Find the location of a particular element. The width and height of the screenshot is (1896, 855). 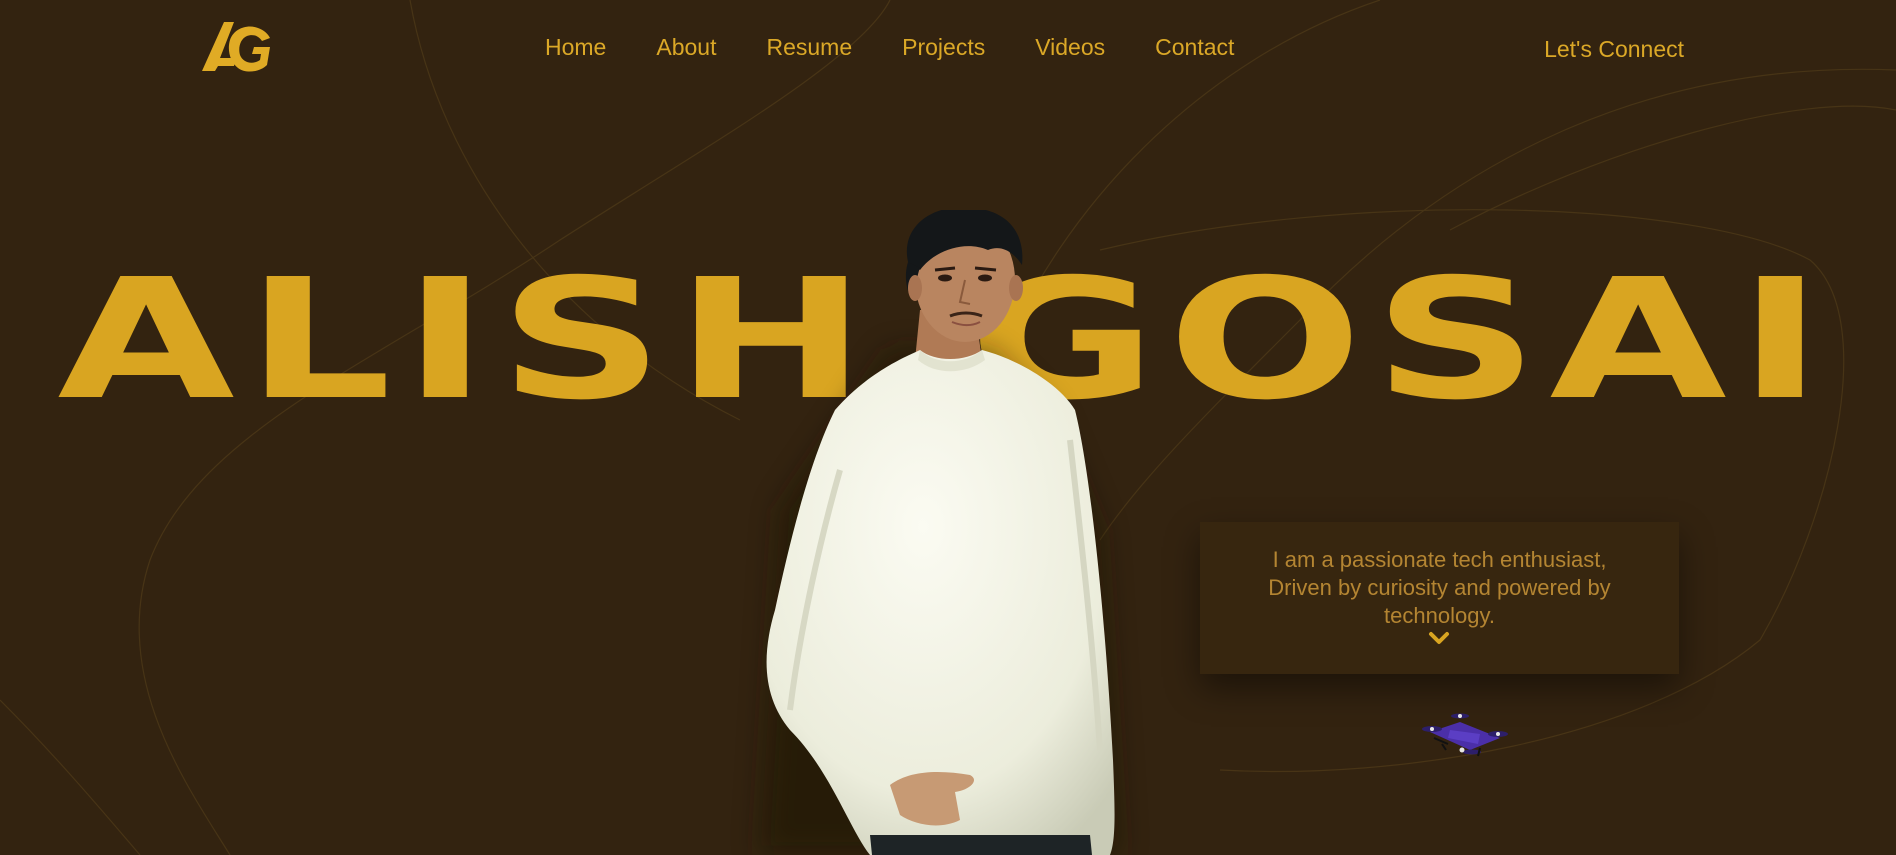

drone-icon is located at coordinates (1465, 735).